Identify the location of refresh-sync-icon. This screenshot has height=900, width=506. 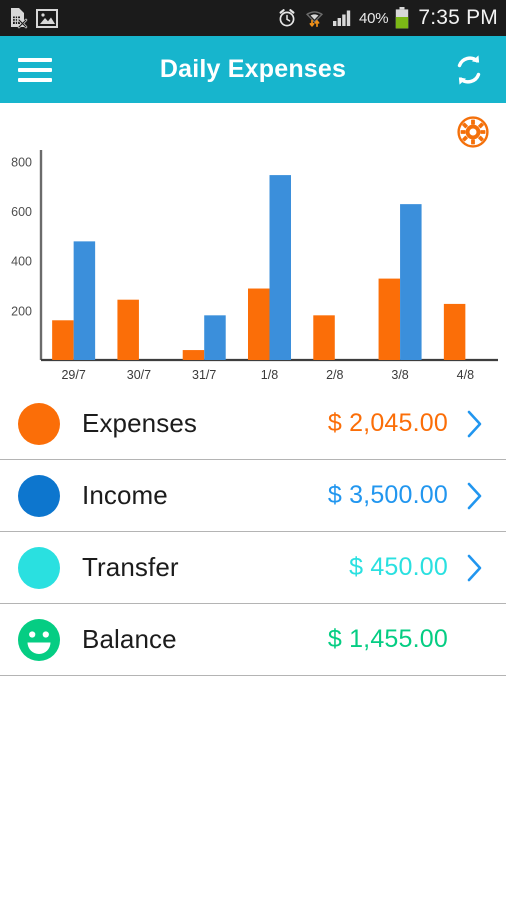
(469, 70).